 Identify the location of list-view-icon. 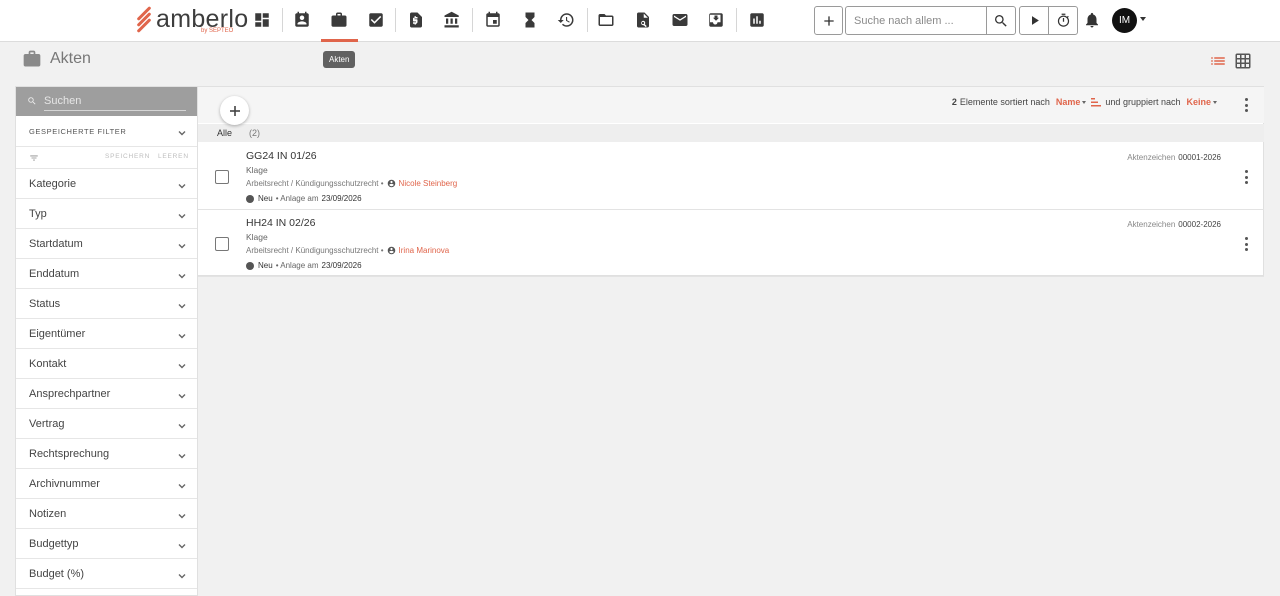
(1218, 61).